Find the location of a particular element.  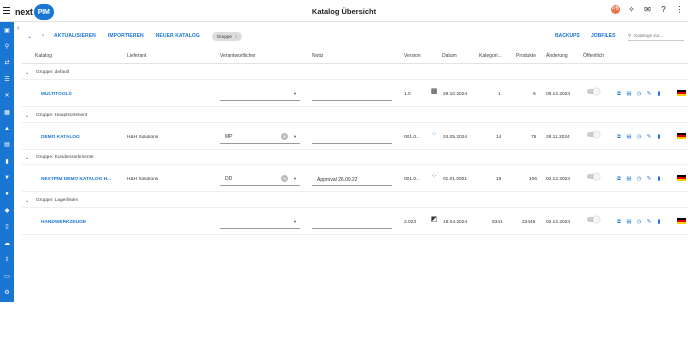

chart-icon: ▮ is located at coordinates (7, 161).